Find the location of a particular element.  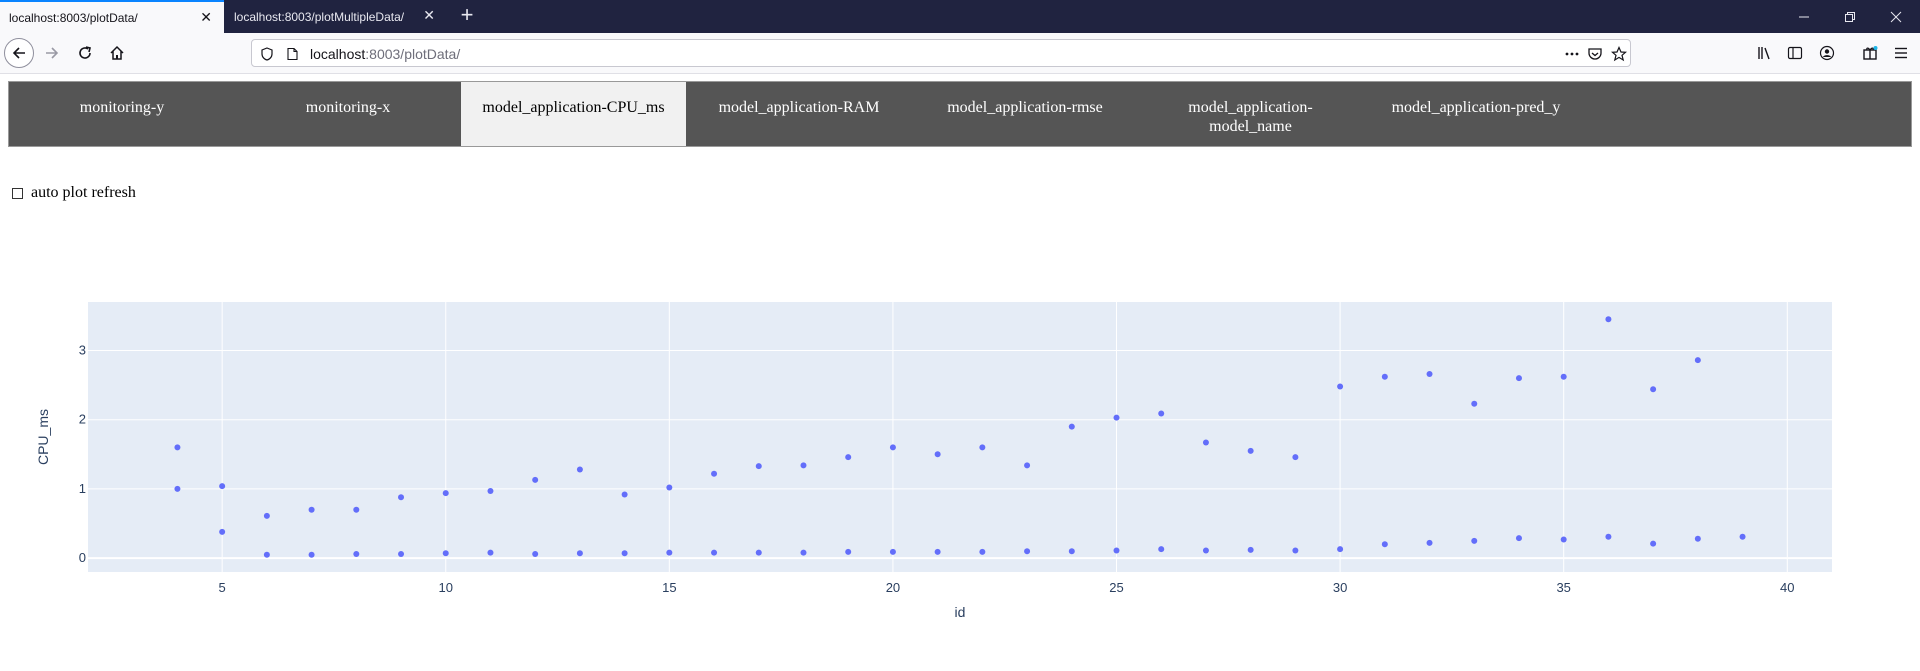

tab-monitoring-y: monitoring-y is located at coordinates (122, 114).